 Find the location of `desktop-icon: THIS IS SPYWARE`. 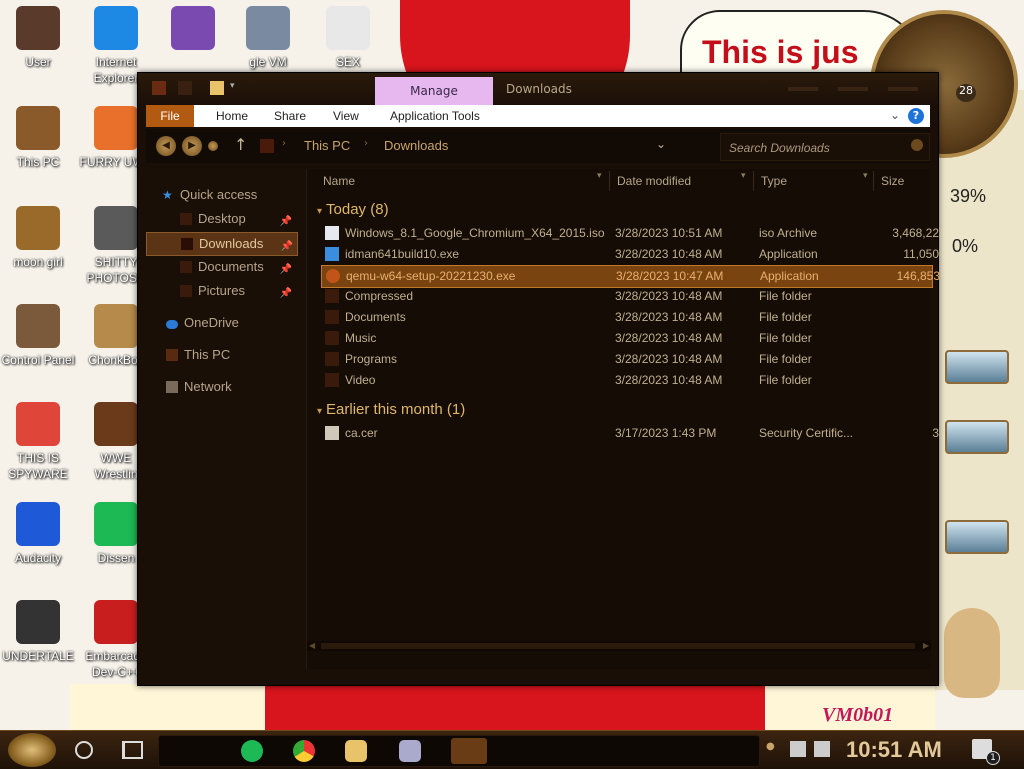

desktop-icon: THIS IS SPYWARE is located at coordinates (38, 442).